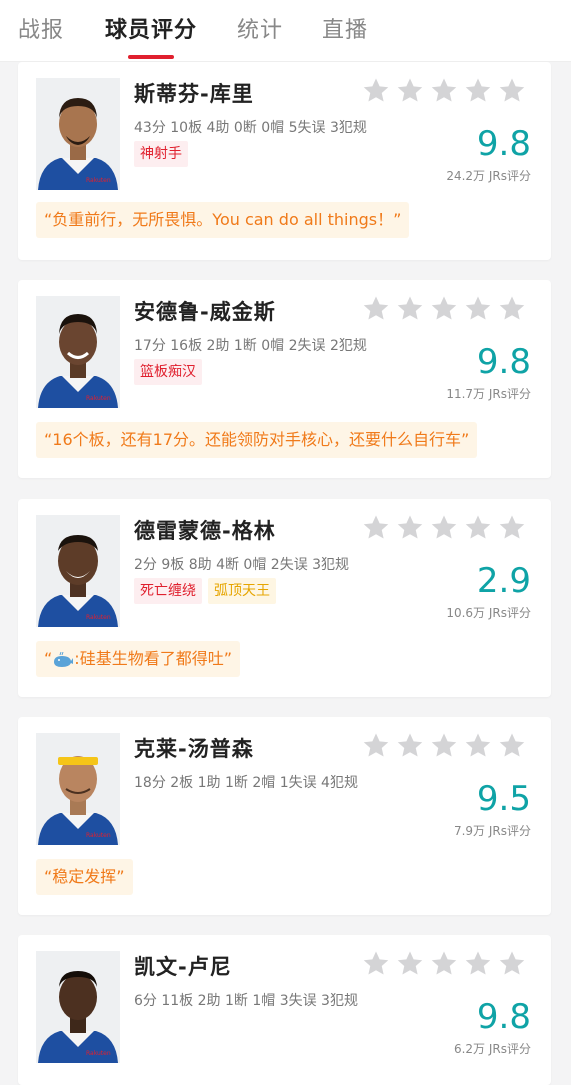  Describe the element at coordinates (205, 312) in the screenshot. I see `player-name: 安德鲁-威金斯` at that location.